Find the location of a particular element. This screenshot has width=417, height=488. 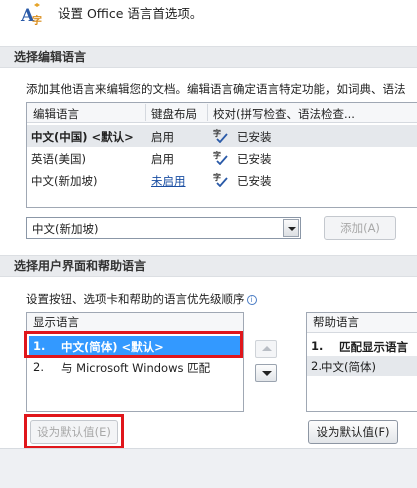

item-label: 与 Microsoft Windows 匹配 is located at coordinates (136, 368).